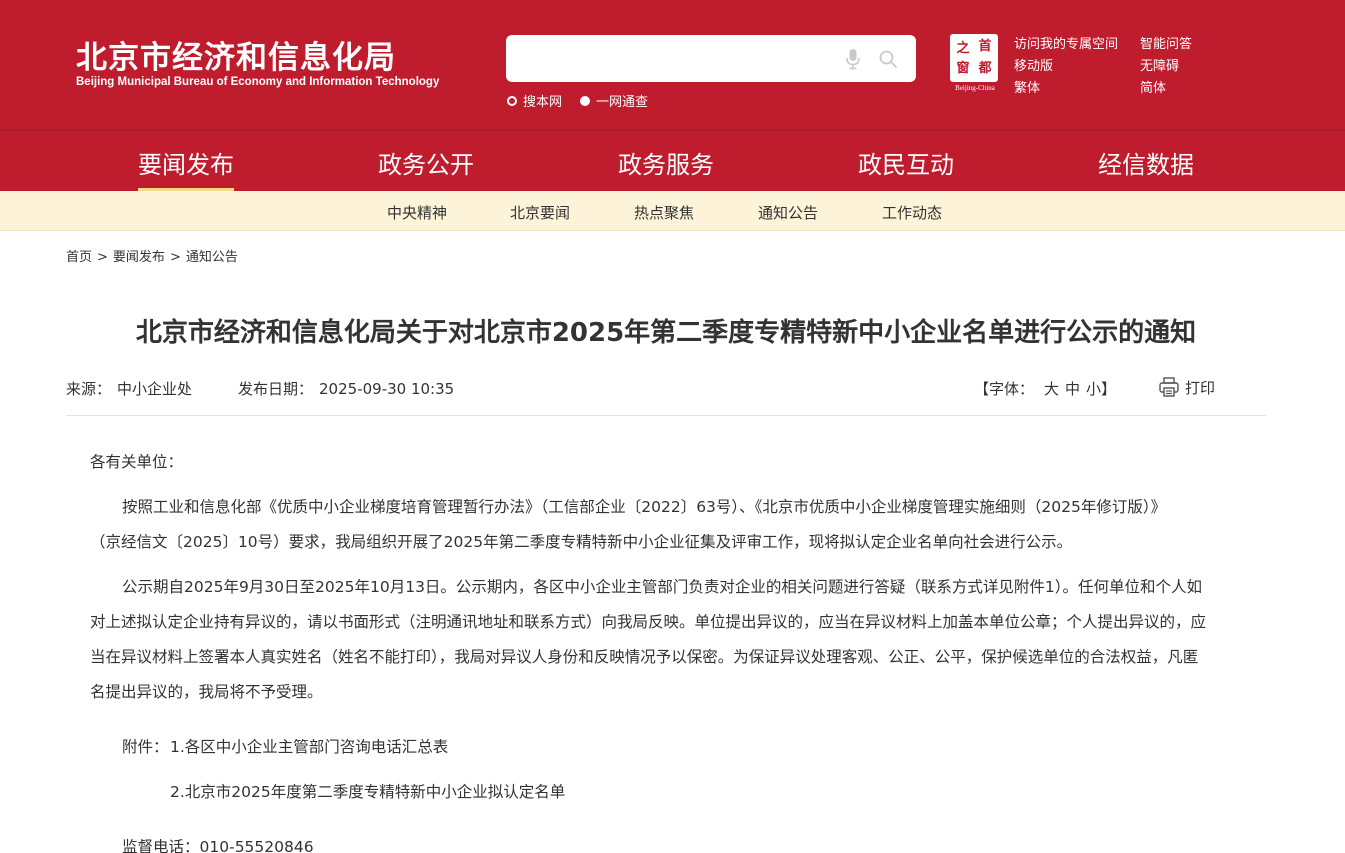 Image resolution: width=1345 pixels, height=853 pixels. I want to click on font-size-medium: 中, so click(1072, 388).